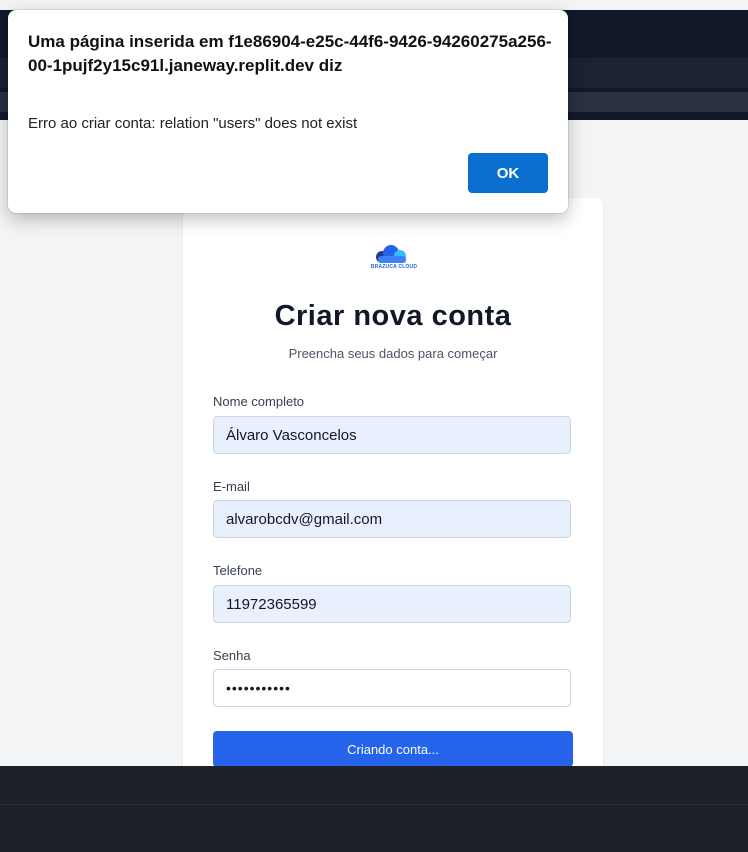 This screenshot has width=748, height=852. What do you see at coordinates (238, 570) in the screenshot?
I see `phone-label: Telefone` at bounding box center [238, 570].